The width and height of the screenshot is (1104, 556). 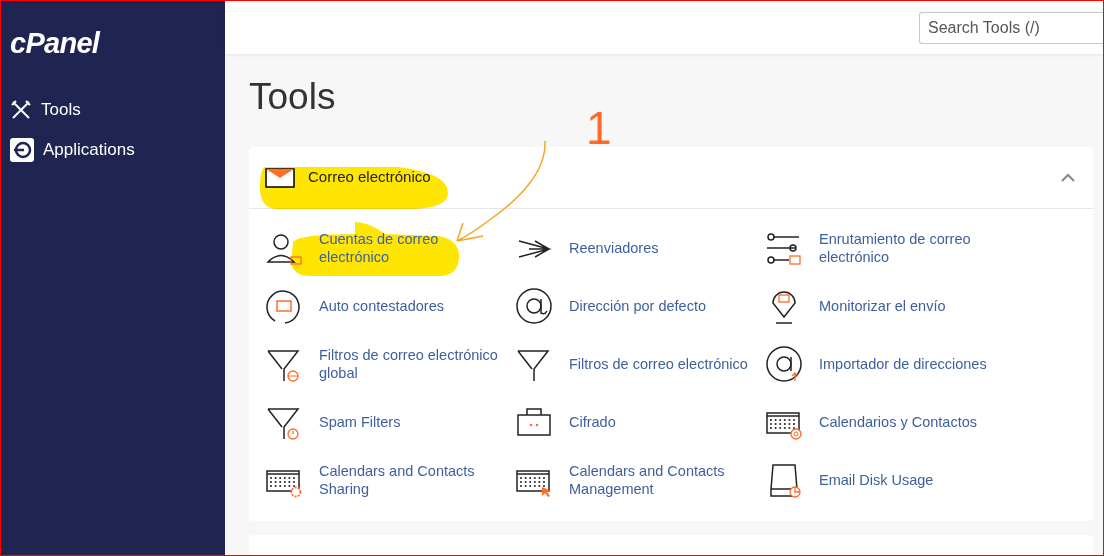 I want to click on tool-link: Calendarios y Contactos, so click(x=890, y=422).